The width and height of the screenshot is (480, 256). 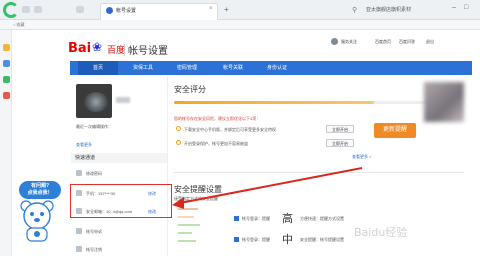 What do you see at coordinates (274, 102) in the screenshot?
I see `score-bar-fill` at bounding box center [274, 102].